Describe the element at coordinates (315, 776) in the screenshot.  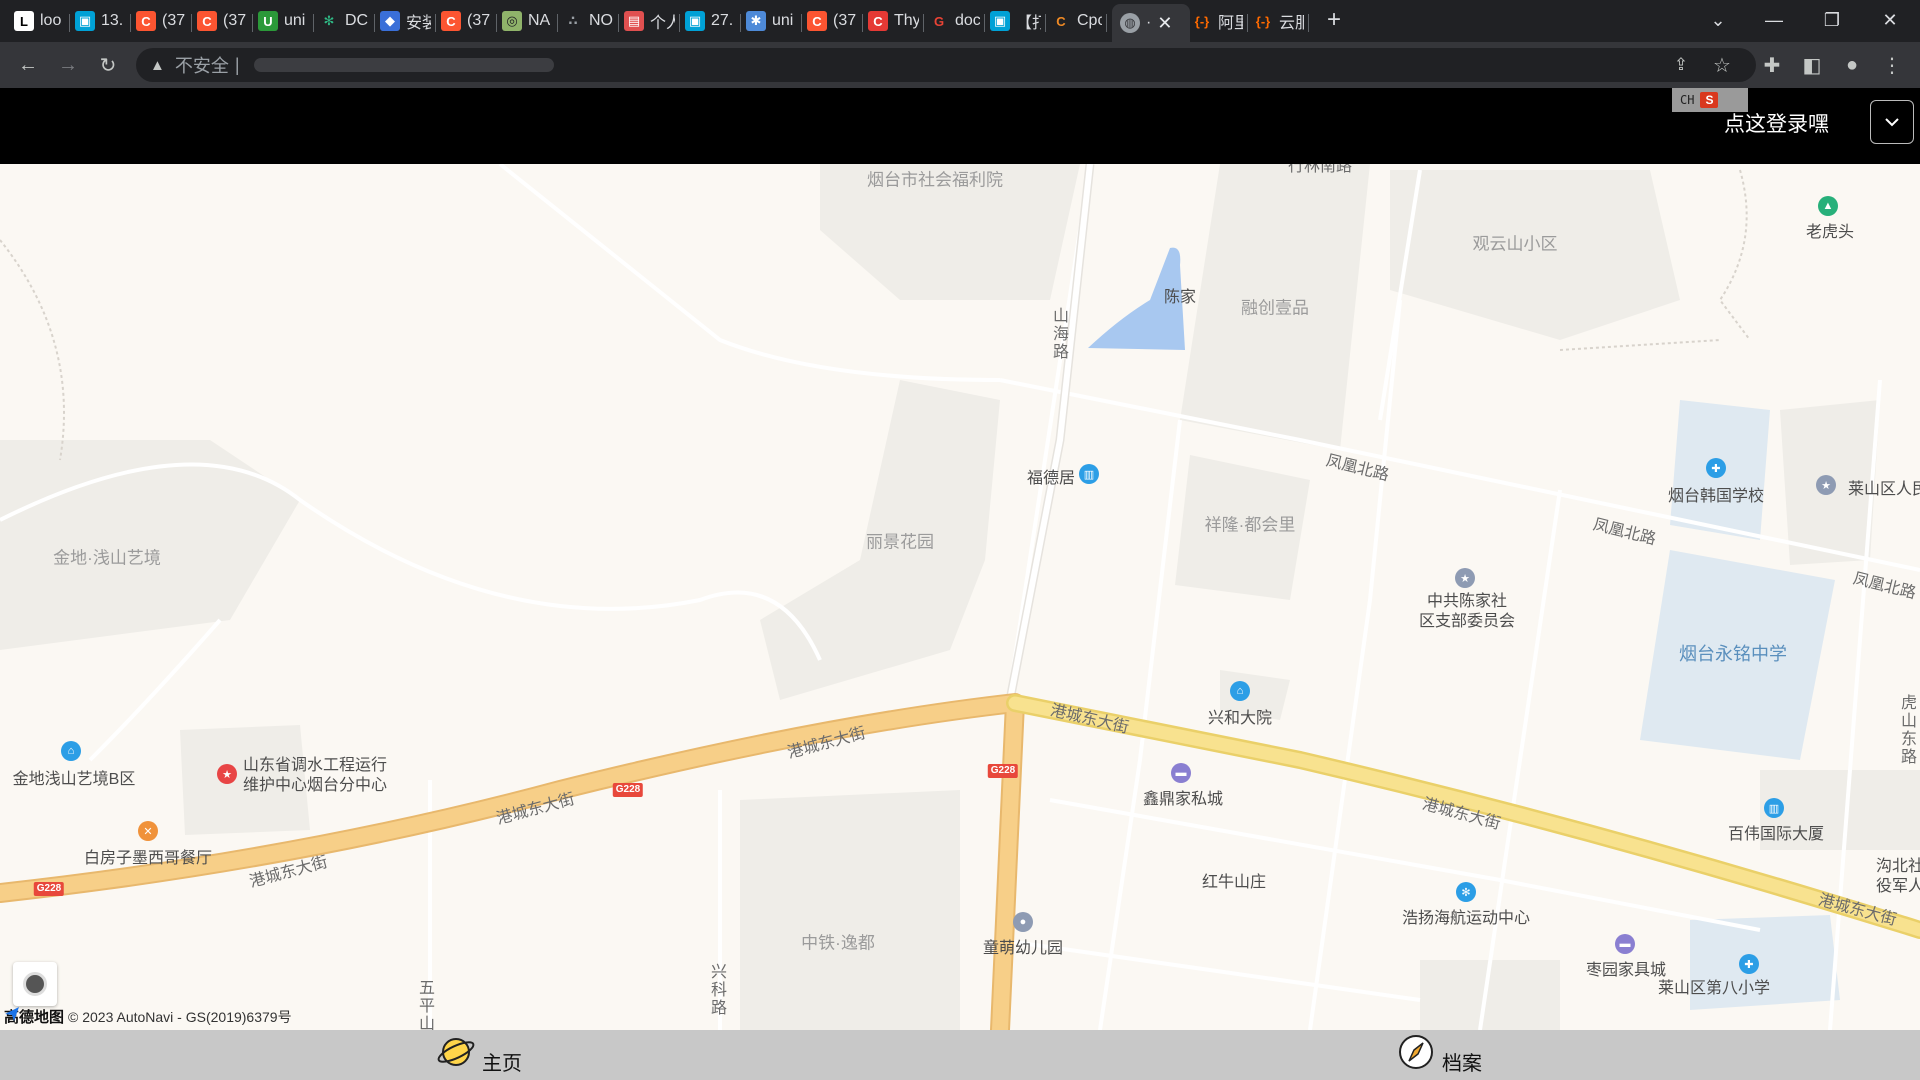
I see `poi-label: 山东省调水工程运行 维护中心烟台分中心` at that location.